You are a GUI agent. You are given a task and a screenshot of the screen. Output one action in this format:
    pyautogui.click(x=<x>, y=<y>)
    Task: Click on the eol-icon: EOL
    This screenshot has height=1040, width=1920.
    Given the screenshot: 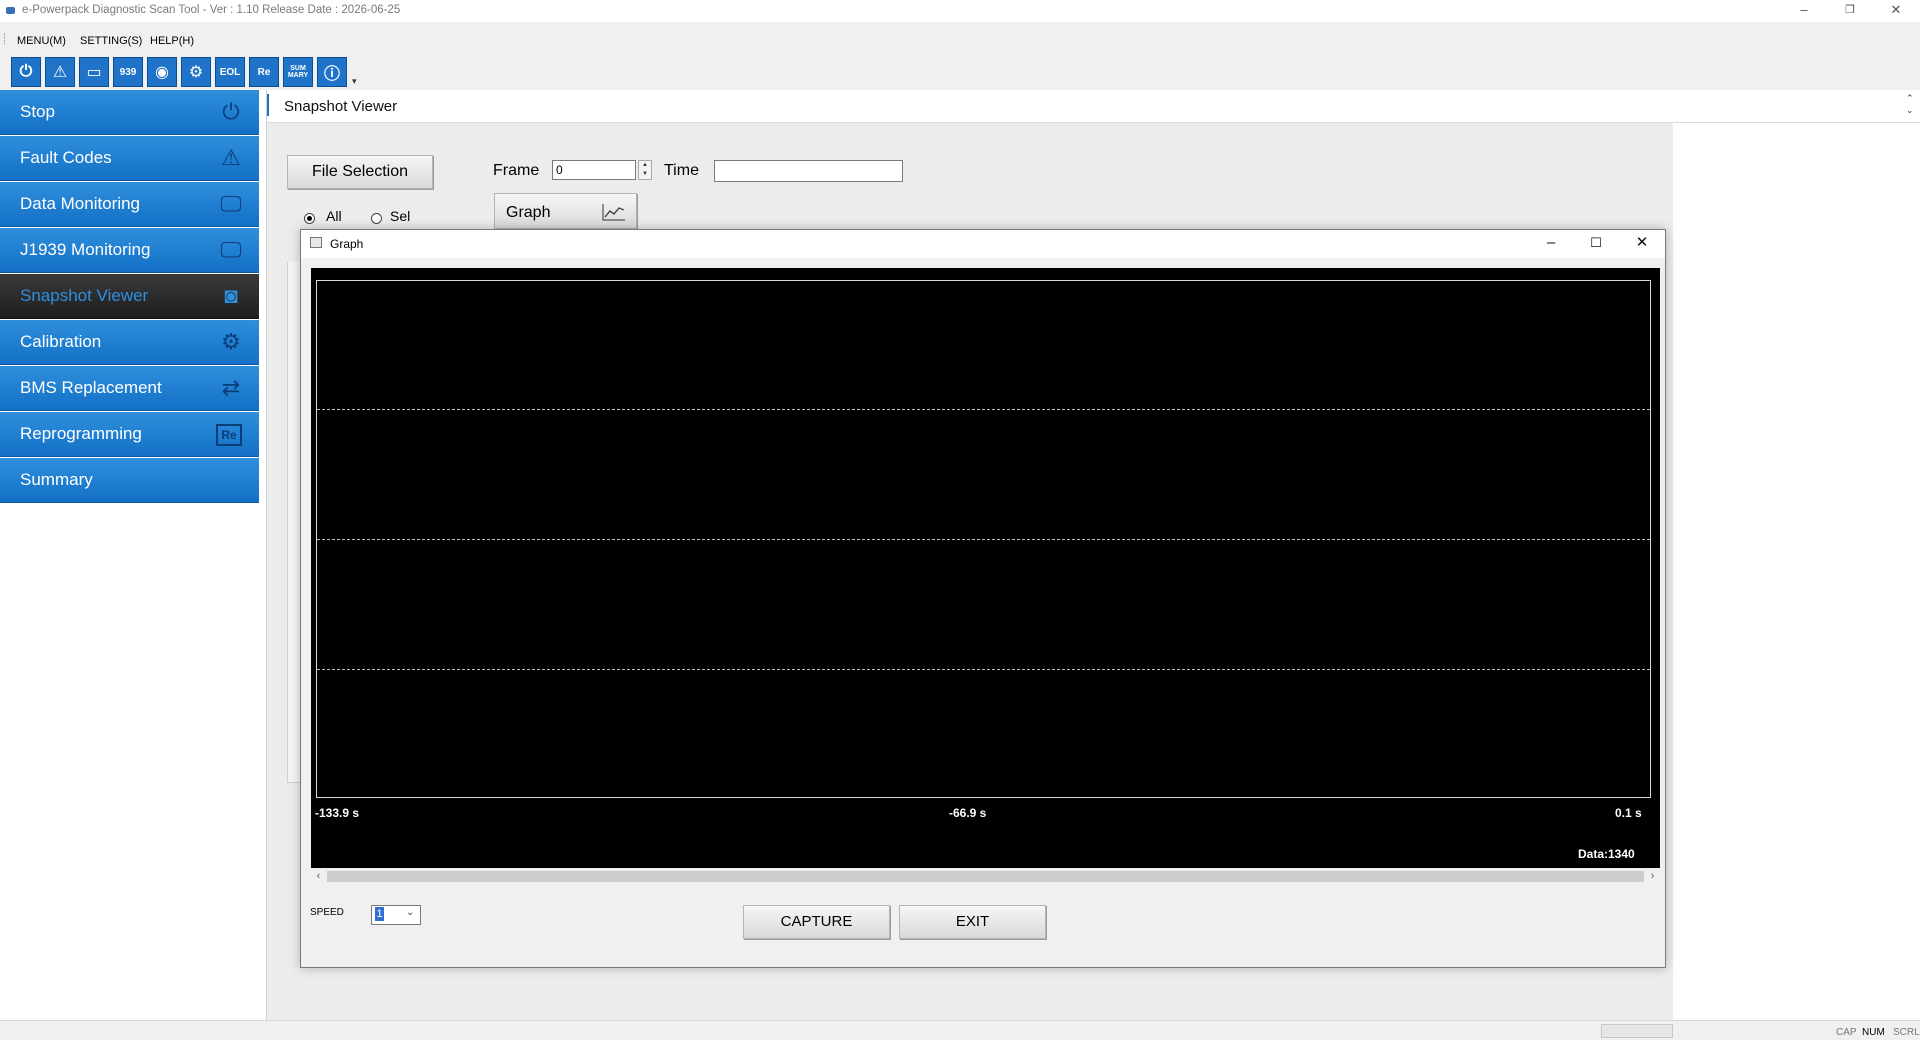 What is the action you would take?
    pyautogui.click(x=230, y=72)
    